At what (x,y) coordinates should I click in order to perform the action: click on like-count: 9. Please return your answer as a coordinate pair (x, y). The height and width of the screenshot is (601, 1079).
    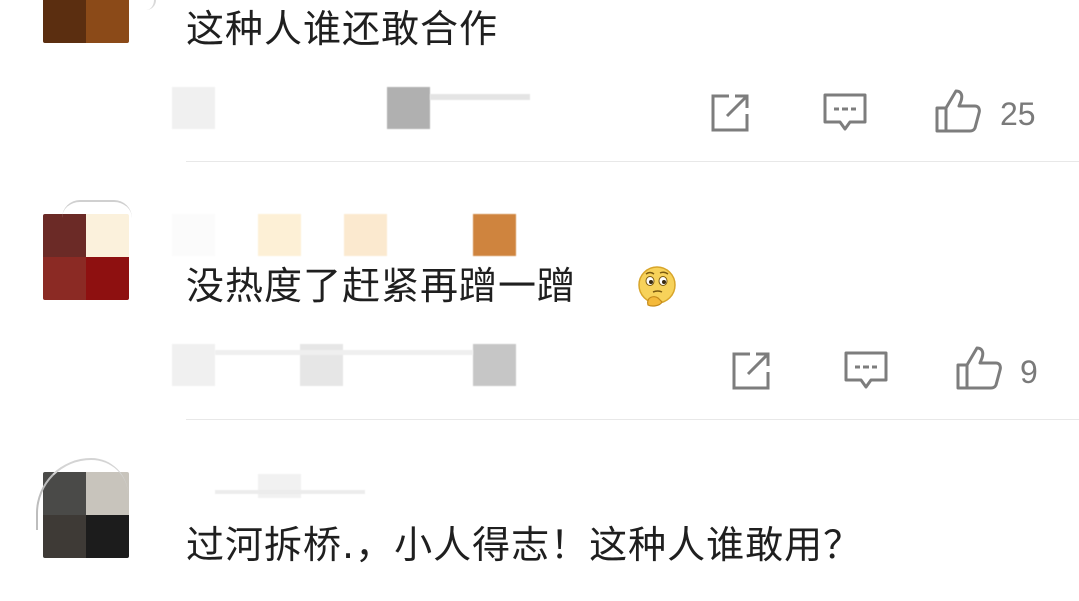
    Looking at the image, I should click on (1029, 372).